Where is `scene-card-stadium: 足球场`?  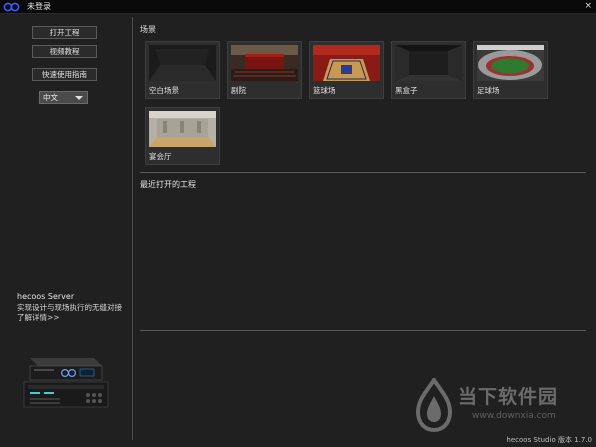
scene-card-stadium: 足球场 is located at coordinates (510, 70).